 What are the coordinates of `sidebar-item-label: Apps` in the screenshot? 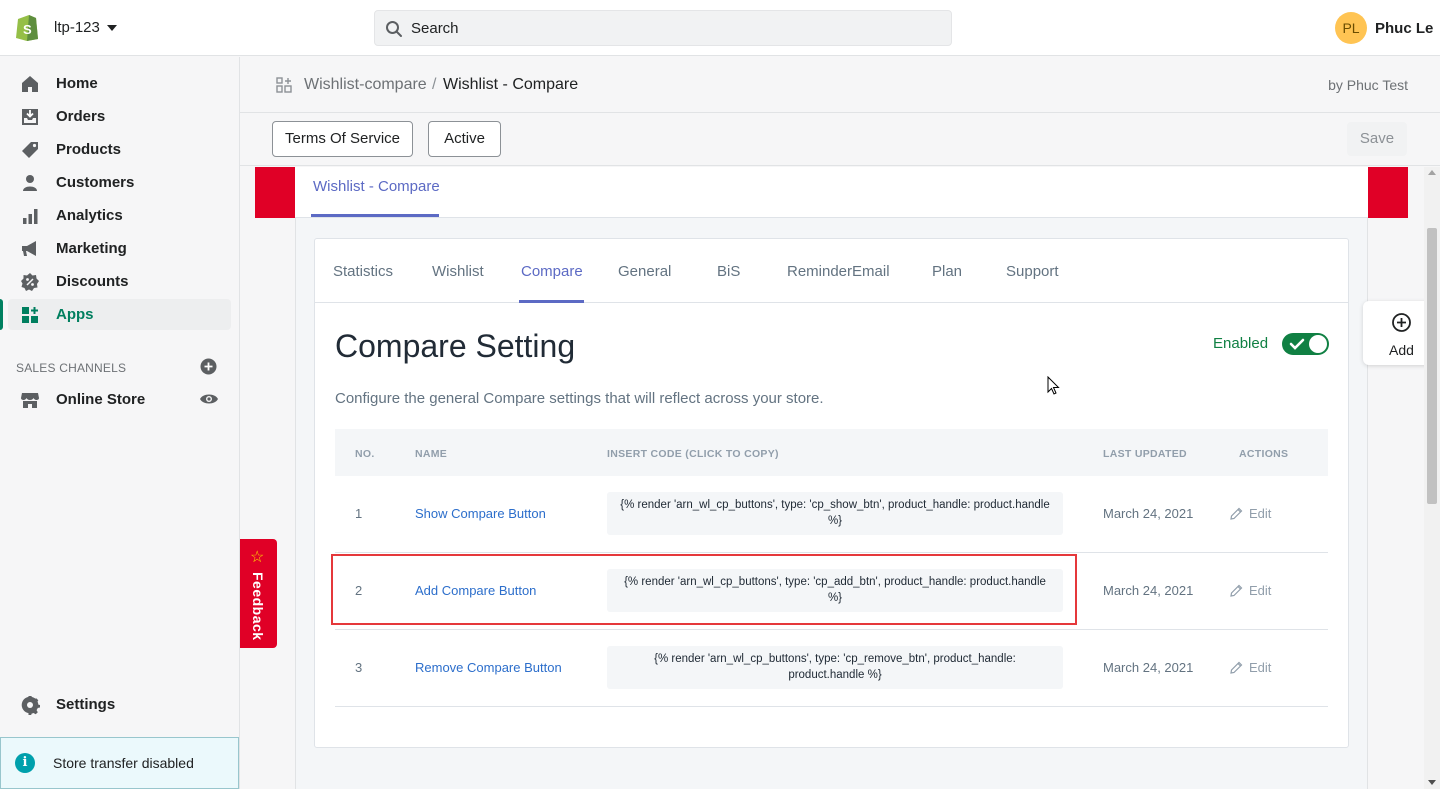 It's located at (75, 314).